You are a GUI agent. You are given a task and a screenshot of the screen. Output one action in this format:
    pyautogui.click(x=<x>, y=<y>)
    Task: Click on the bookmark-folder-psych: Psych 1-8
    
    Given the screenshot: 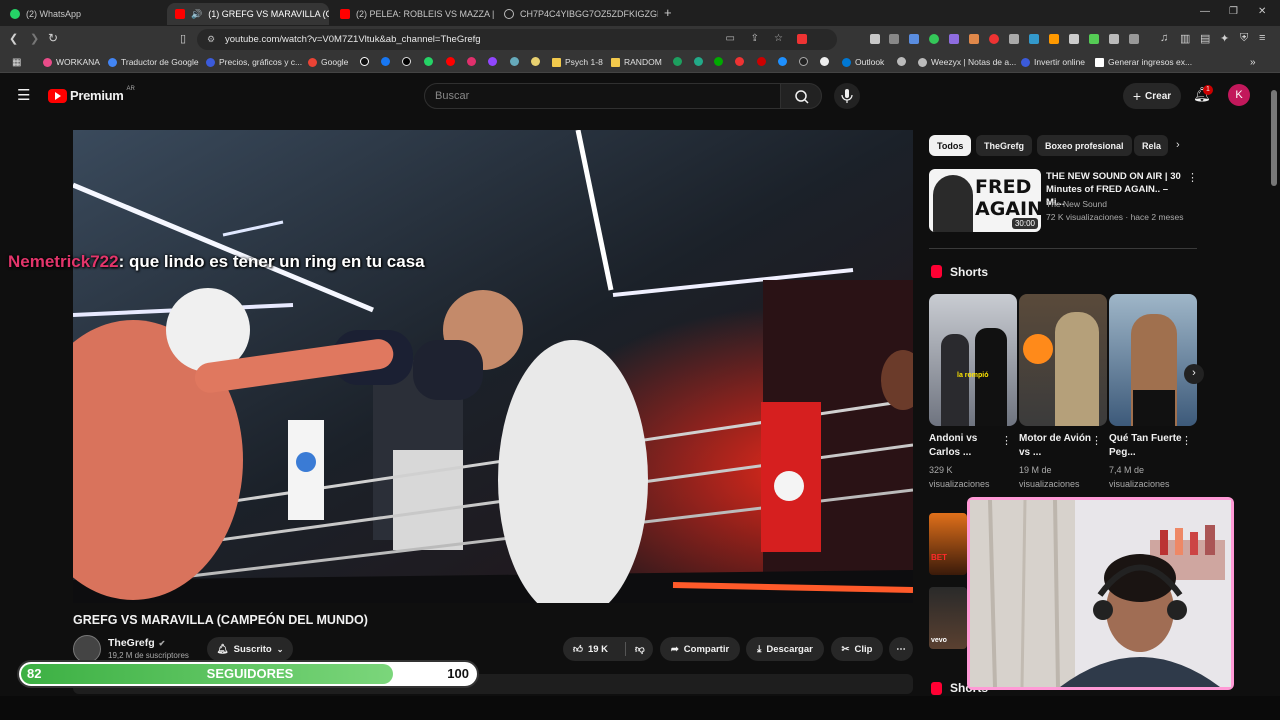 What is the action you would take?
    pyautogui.click(x=577, y=62)
    